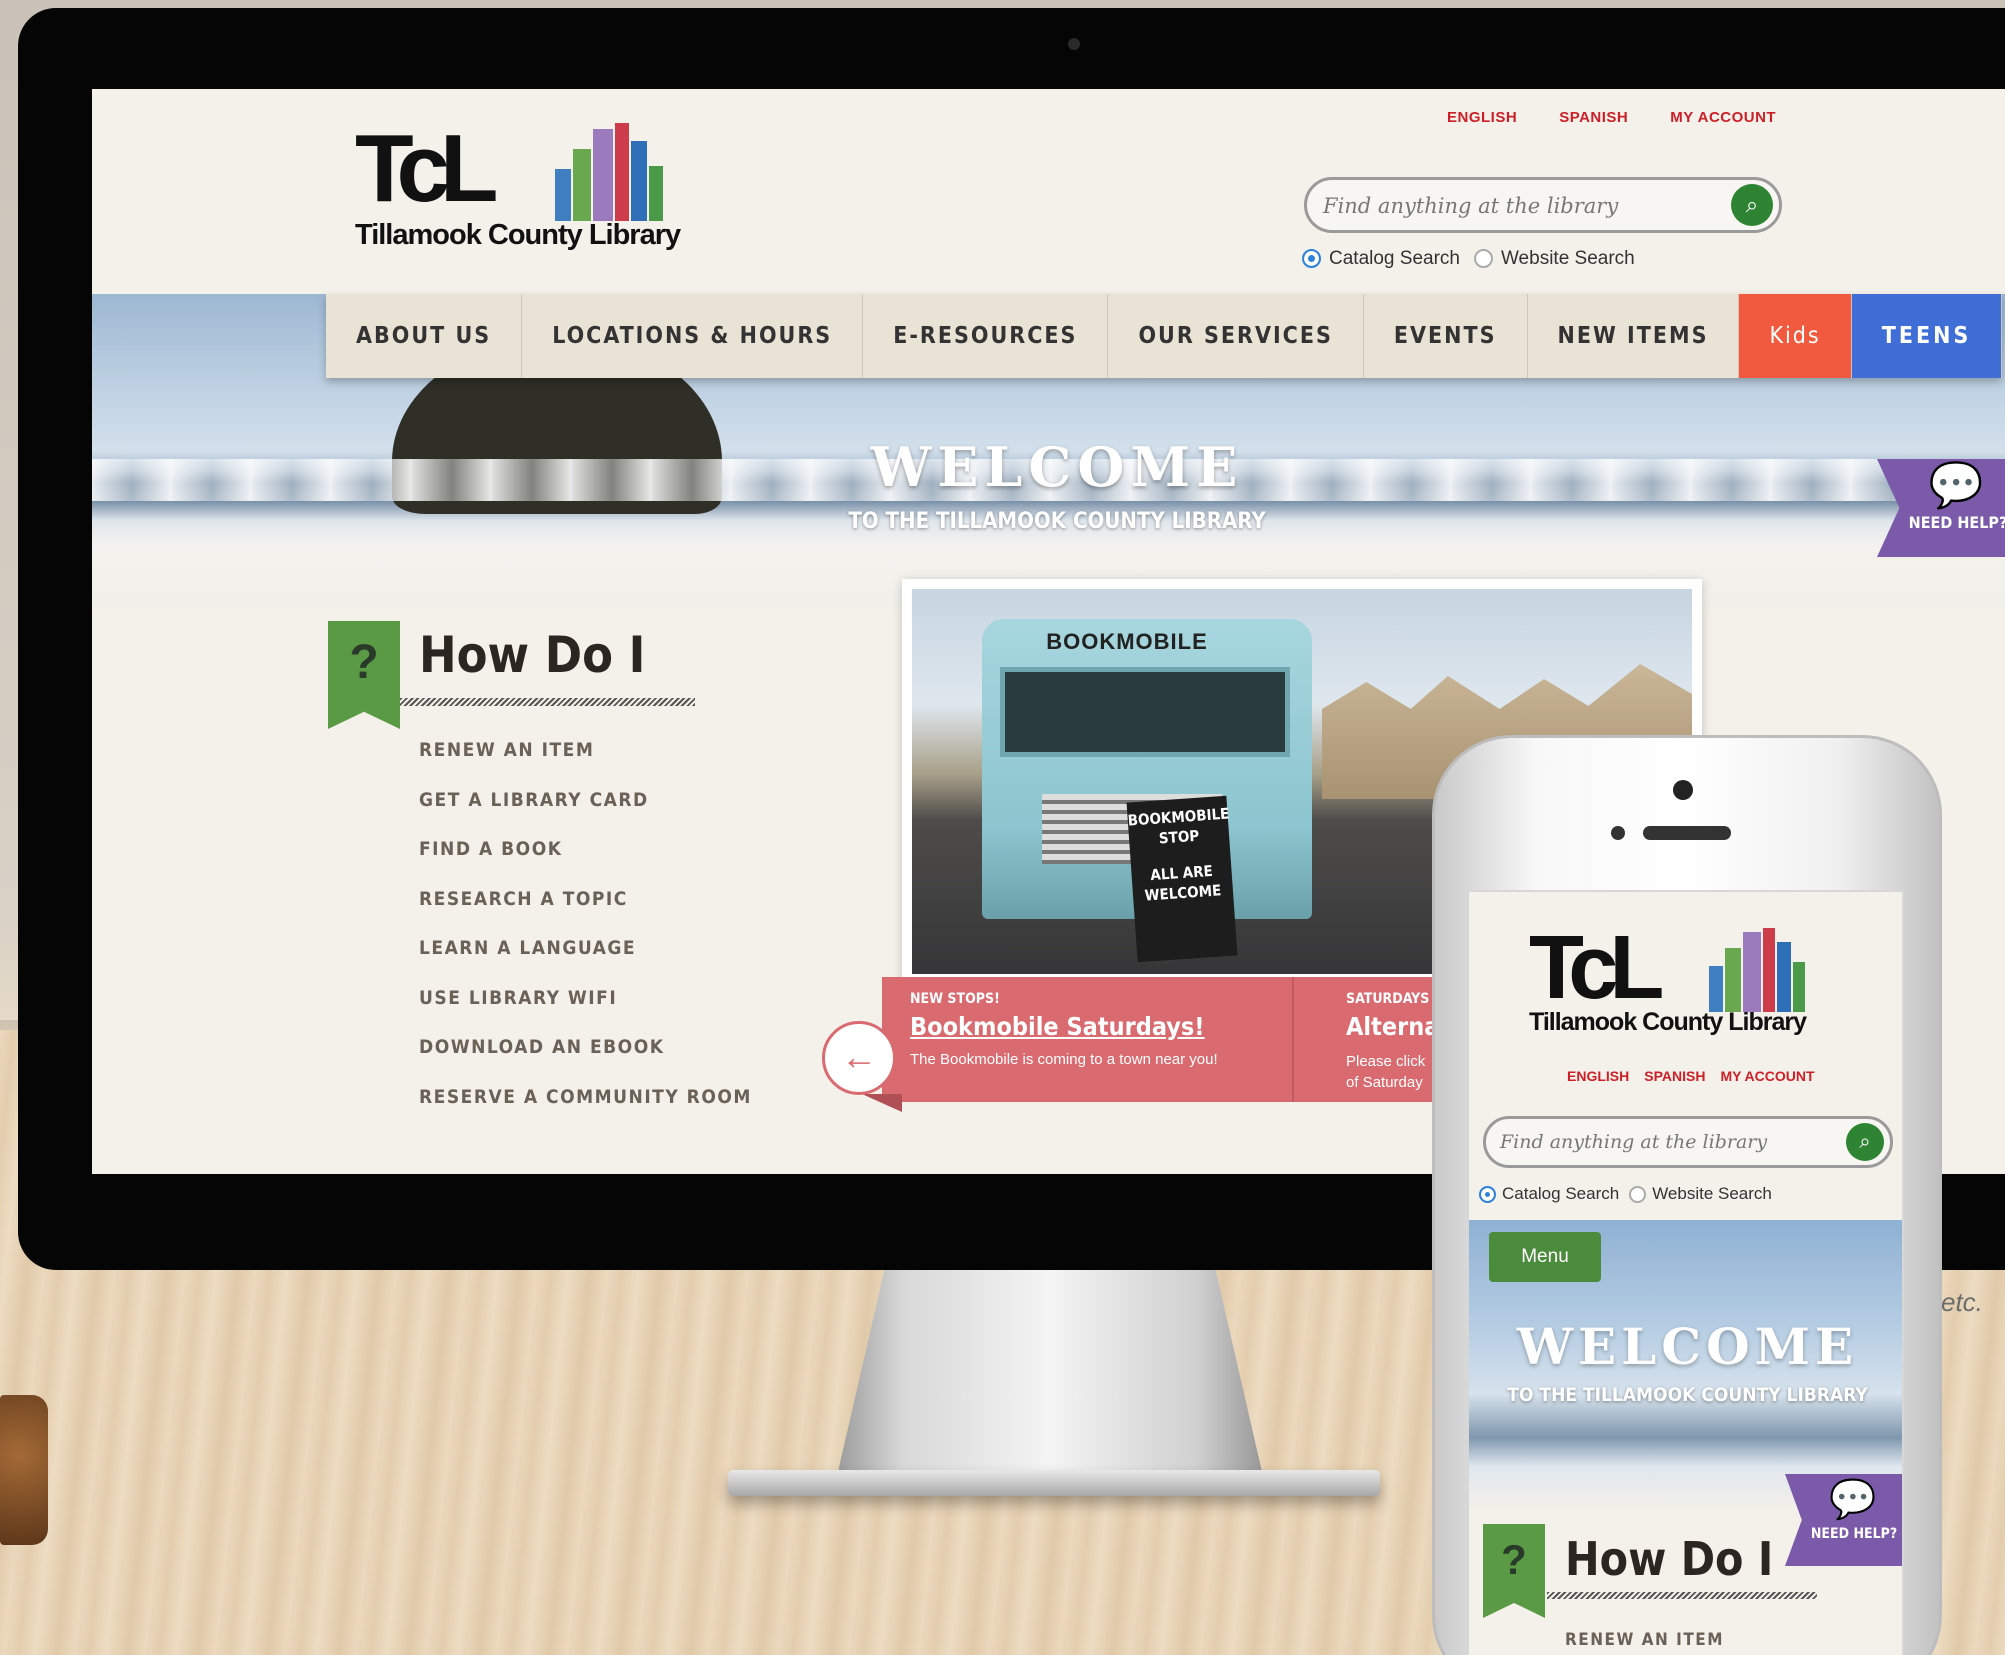  What do you see at coordinates (585, 814) in the screenshot?
I see `how-get-card: GET A LIBRARY CARD` at bounding box center [585, 814].